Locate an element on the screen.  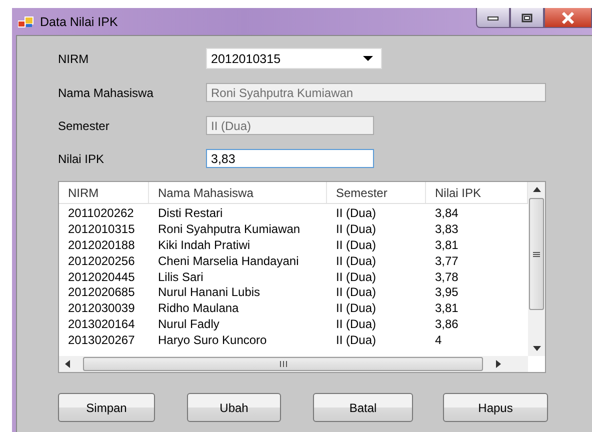
table-cell-text: 3,86 is located at coordinates (447, 324).